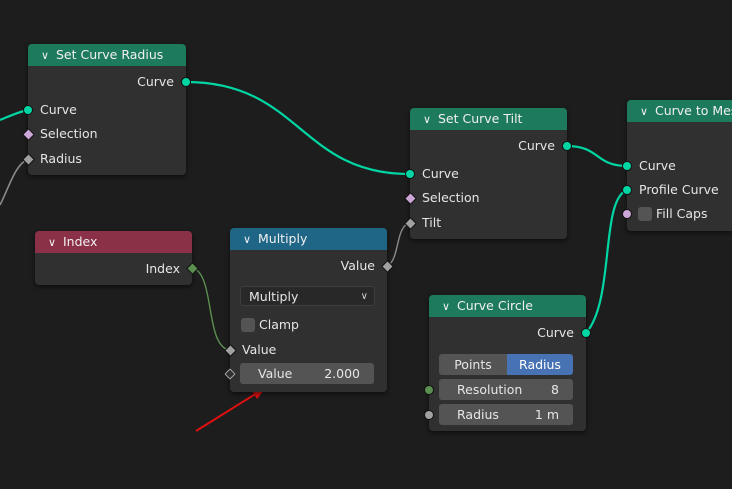 The width and height of the screenshot is (732, 489). What do you see at coordinates (693, 110) in the screenshot?
I see `node-title: Curve to Mesh` at bounding box center [693, 110].